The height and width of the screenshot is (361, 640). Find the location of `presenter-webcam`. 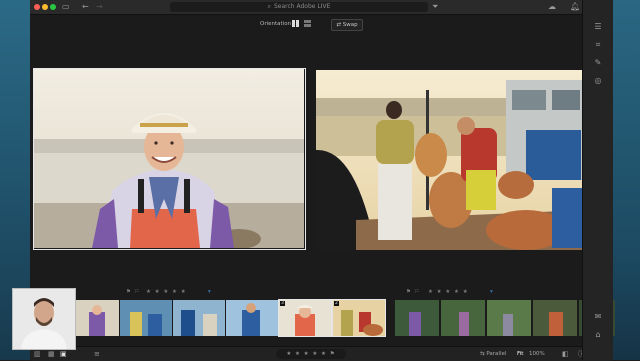

presenter-webcam is located at coordinates (44, 319).